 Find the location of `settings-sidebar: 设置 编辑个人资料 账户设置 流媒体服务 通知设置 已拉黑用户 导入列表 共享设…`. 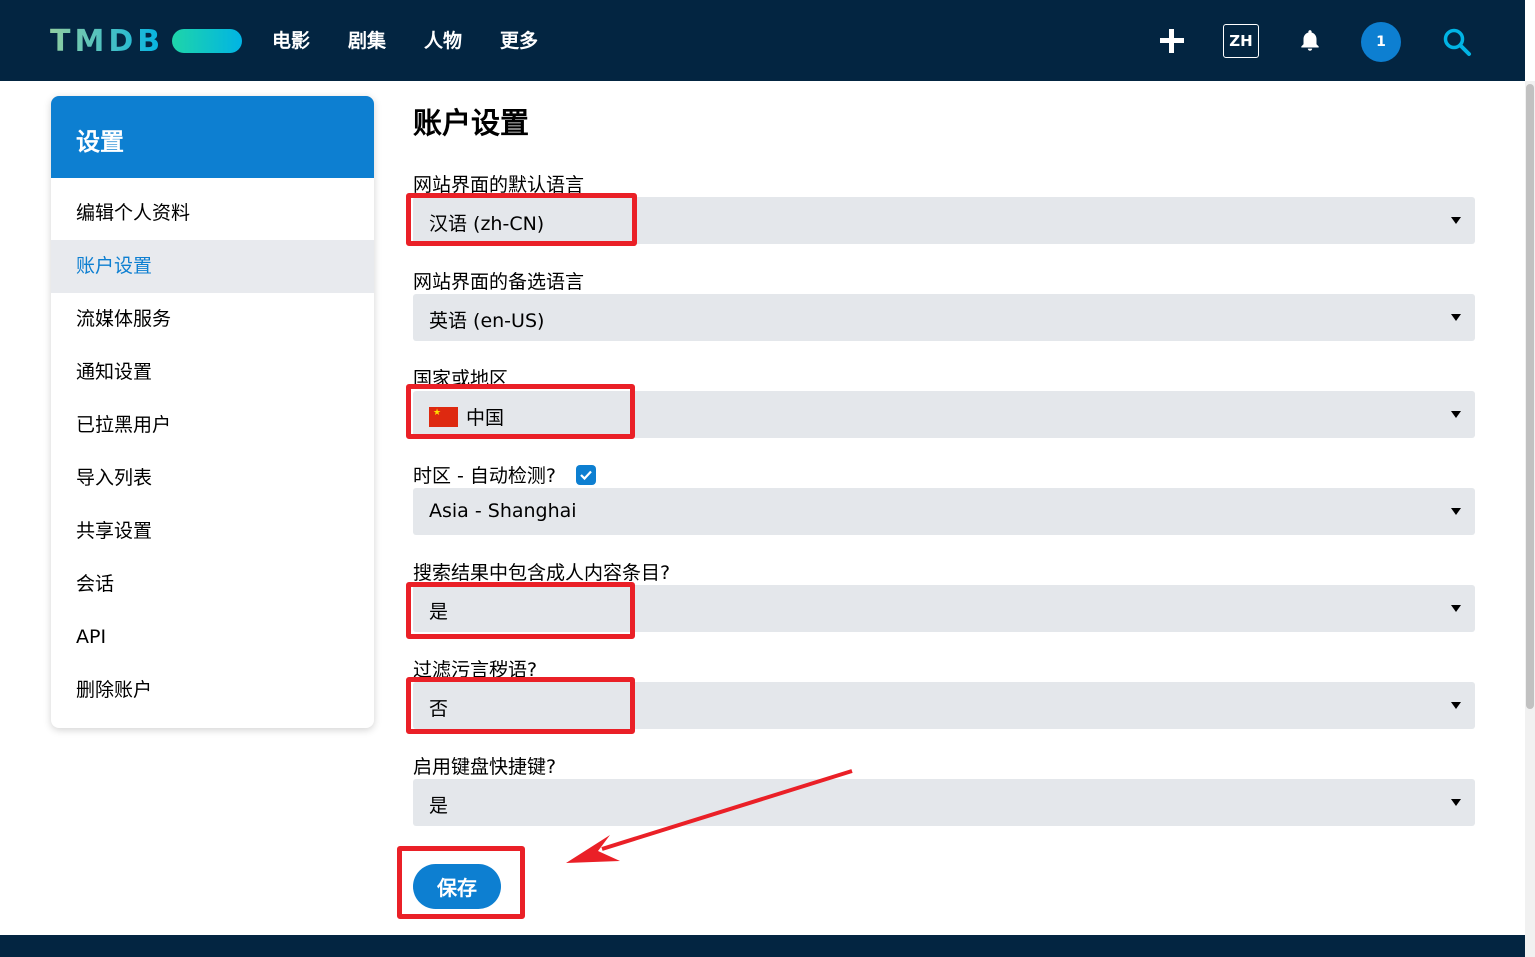

settings-sidebar: 设置 编辑个人资料 账户设置 流媒体服务 通知设置 已拉黑用户 导入列表 共享设… is located at coordinates (212, 412).